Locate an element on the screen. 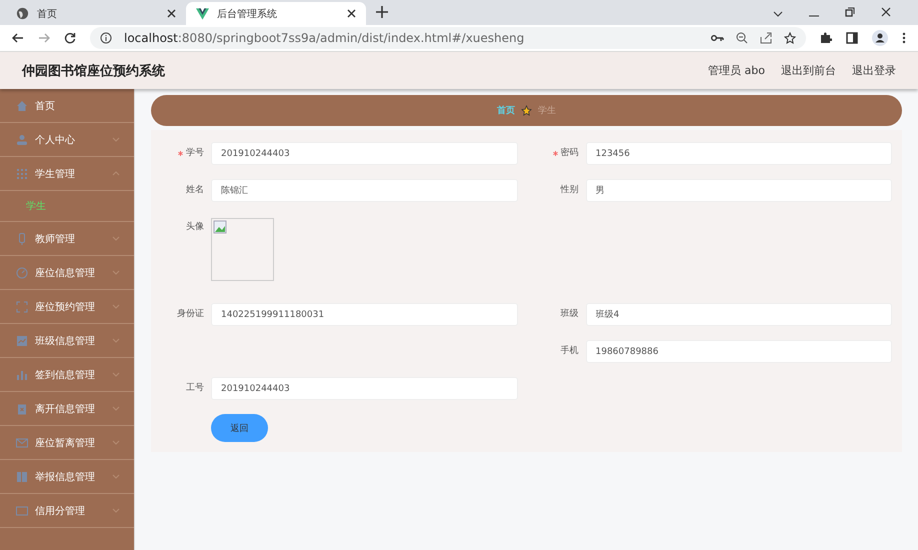  card-icon is located at coordinates (22, 510).